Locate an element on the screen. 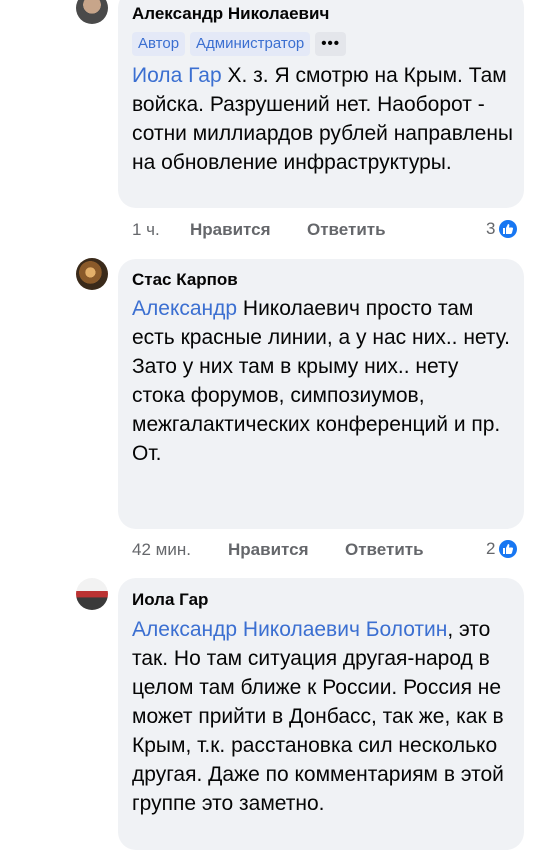  reaction-count: 3 is located at coordinates (491, 228).